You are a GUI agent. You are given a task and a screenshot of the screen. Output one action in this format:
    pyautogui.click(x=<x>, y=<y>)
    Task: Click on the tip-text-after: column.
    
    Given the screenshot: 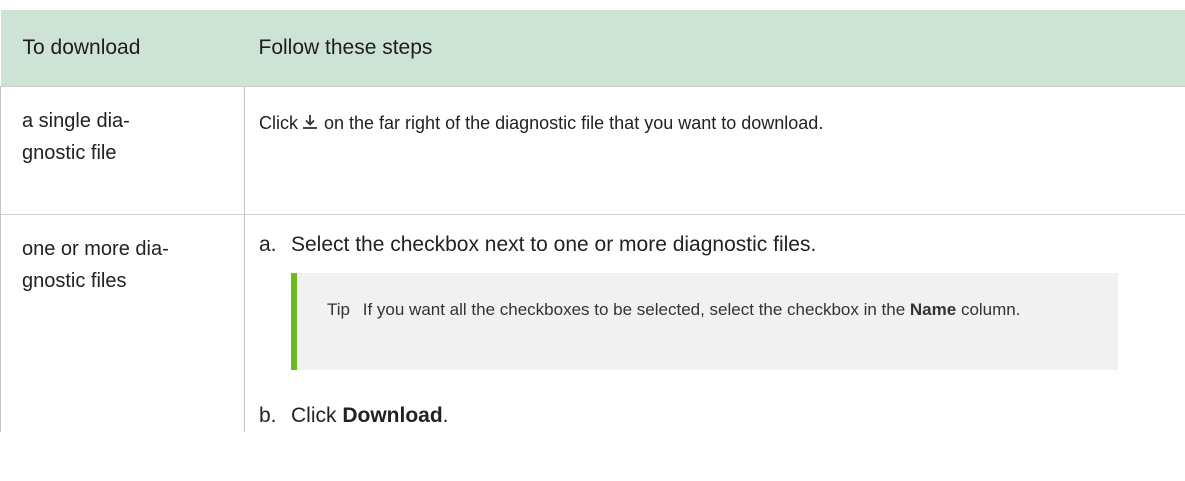 What is the action you would take?
    pyautogui.click(x=990, y=309)
    